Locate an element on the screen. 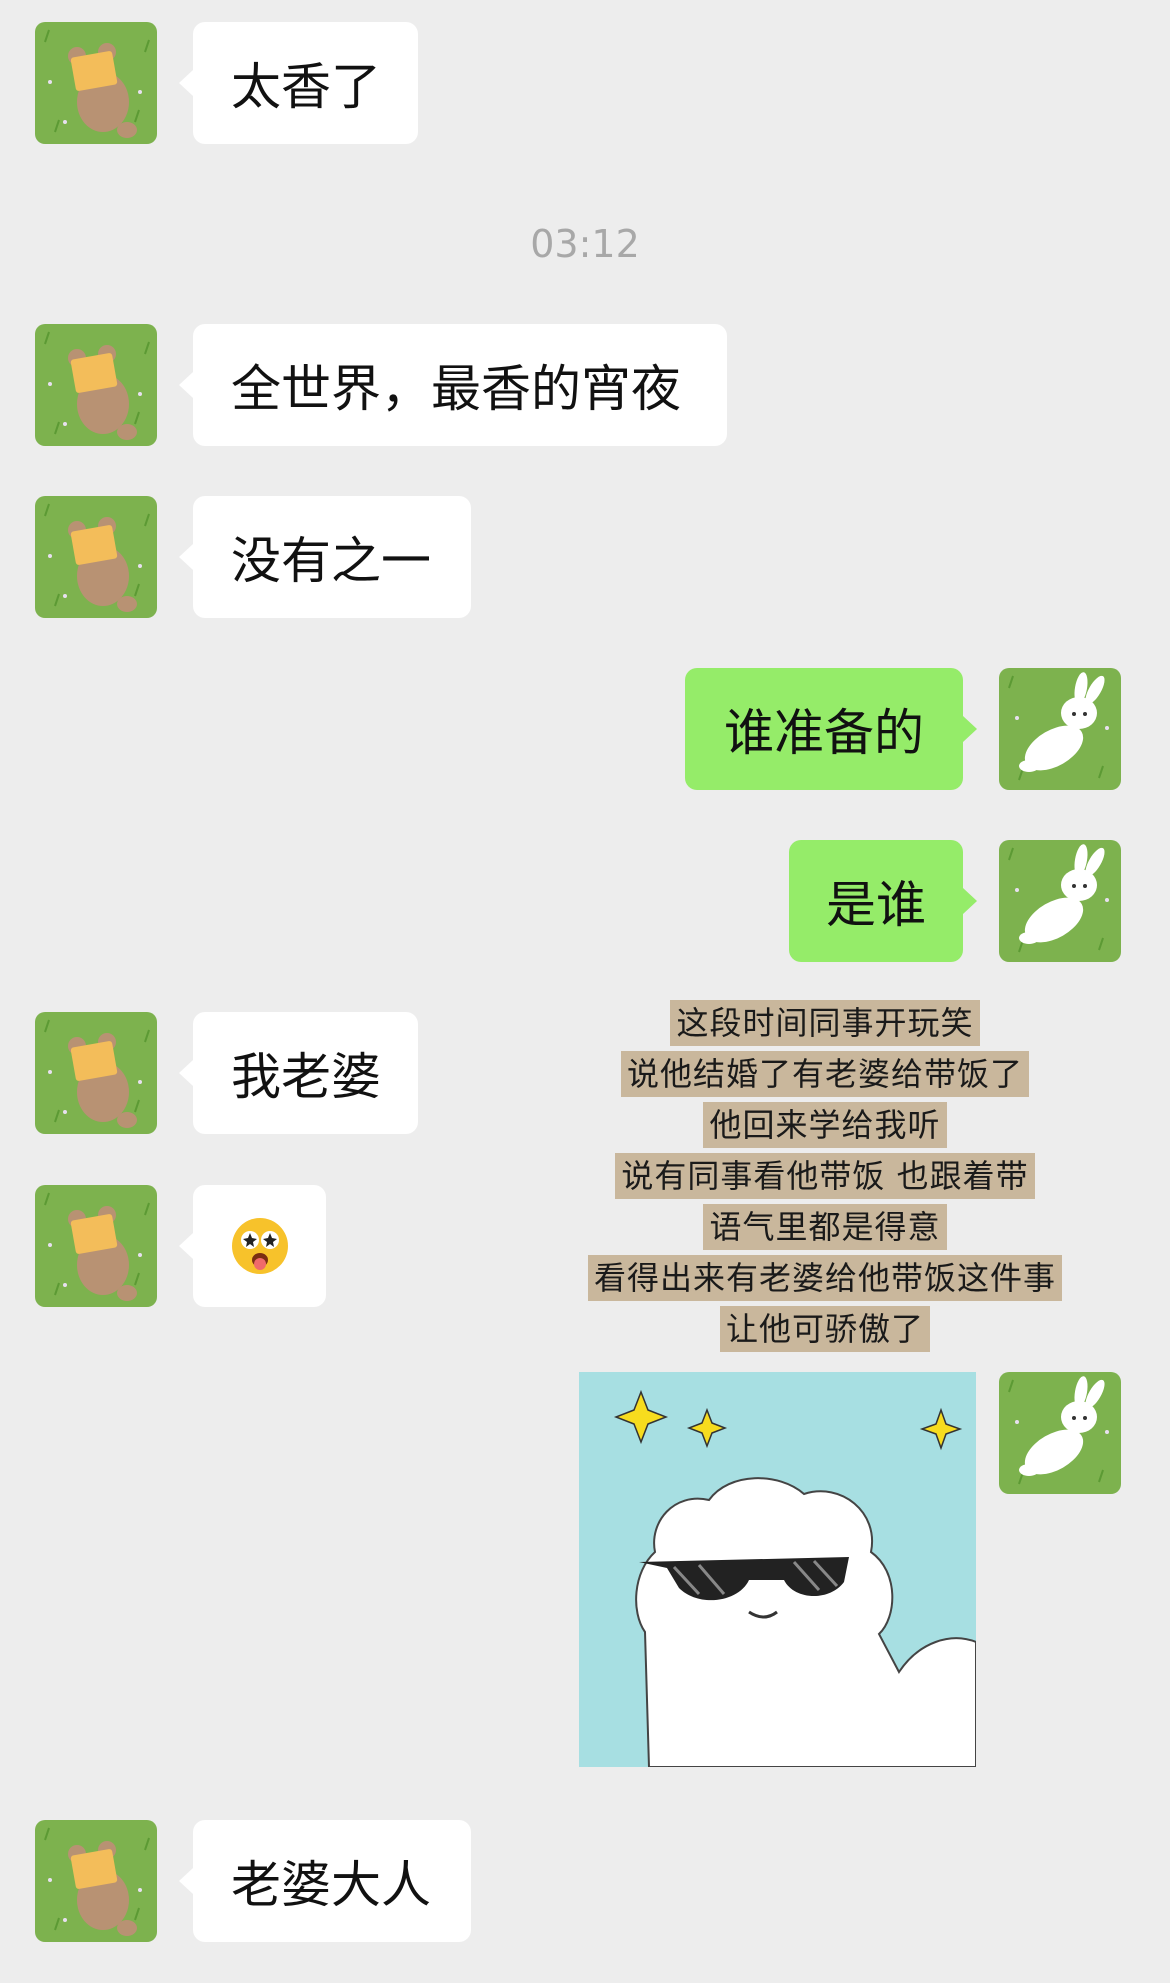 The width and height of the screenshot is (1170, 1983). message-bubble-incoming: 太香了 is located at coordinates (298, 83).